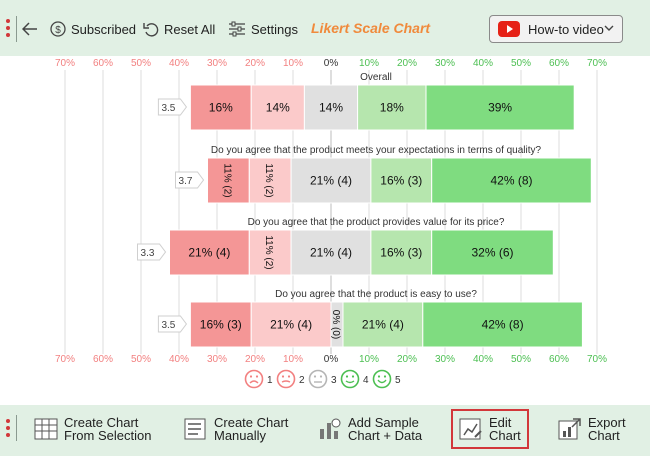 Image resolution: width=650 pixels, height=456 pixels. Describe the element at coordinates (350, 379) in the screenshot. I see `smile-face-icon` at that location.